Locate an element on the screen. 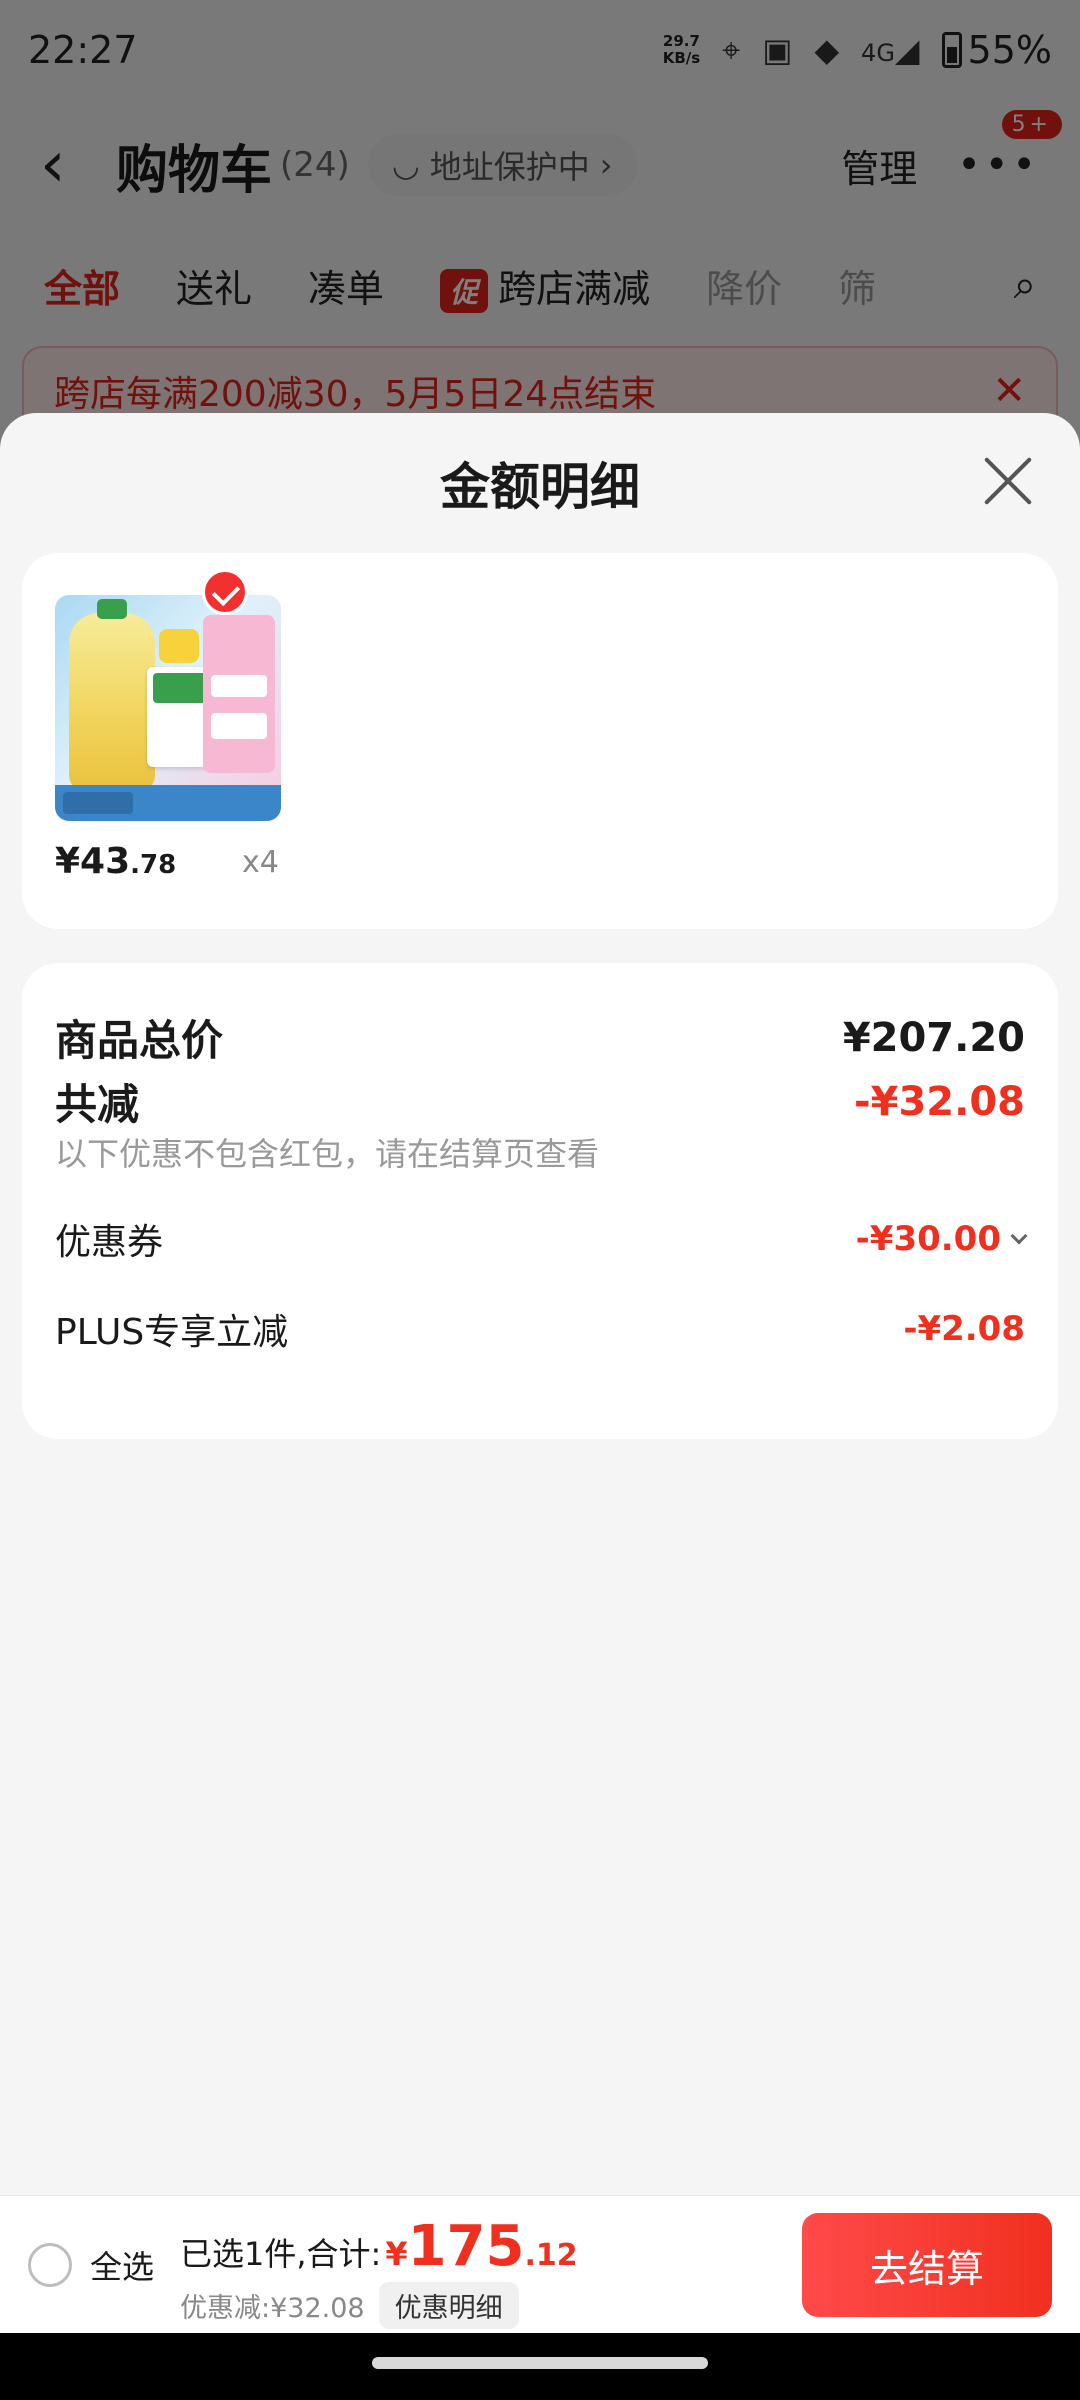 The height and width of the screenshot is (2400, 1080). coupon-value-wrap: -¥30.00 is located at coordinates (941, 1239).